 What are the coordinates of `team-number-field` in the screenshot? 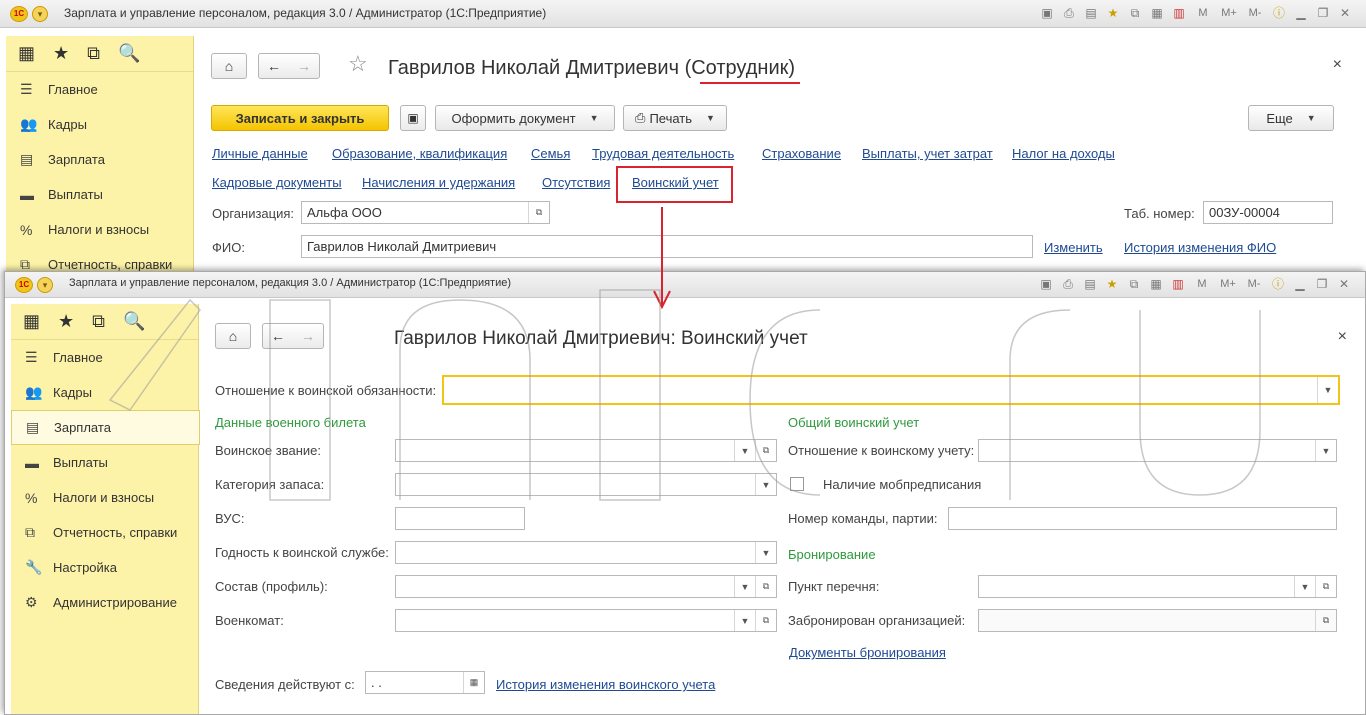 It's located at (1142, 518).